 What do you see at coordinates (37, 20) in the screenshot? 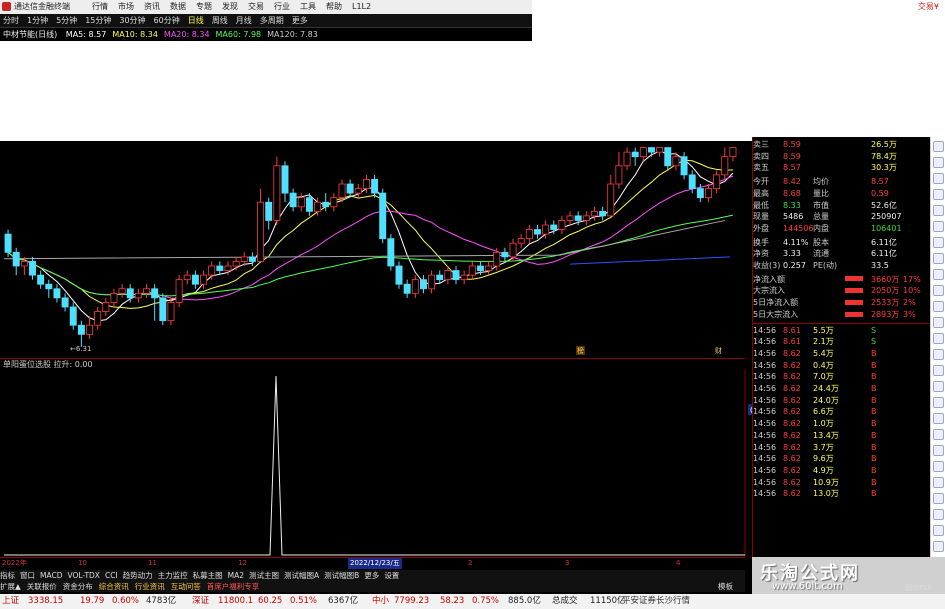
I see `period-tab: 1分钟` at bounding box center [37, 20].